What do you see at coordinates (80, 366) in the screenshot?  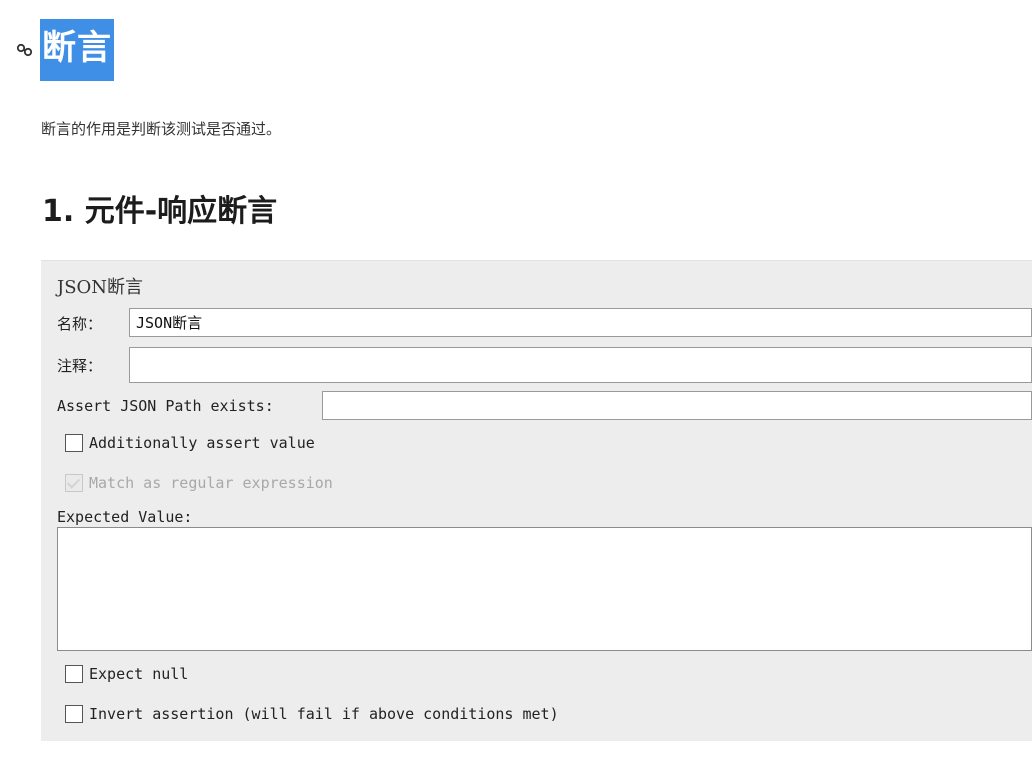 I see `comment-label: 注释：` at bounding box center [80, 366].